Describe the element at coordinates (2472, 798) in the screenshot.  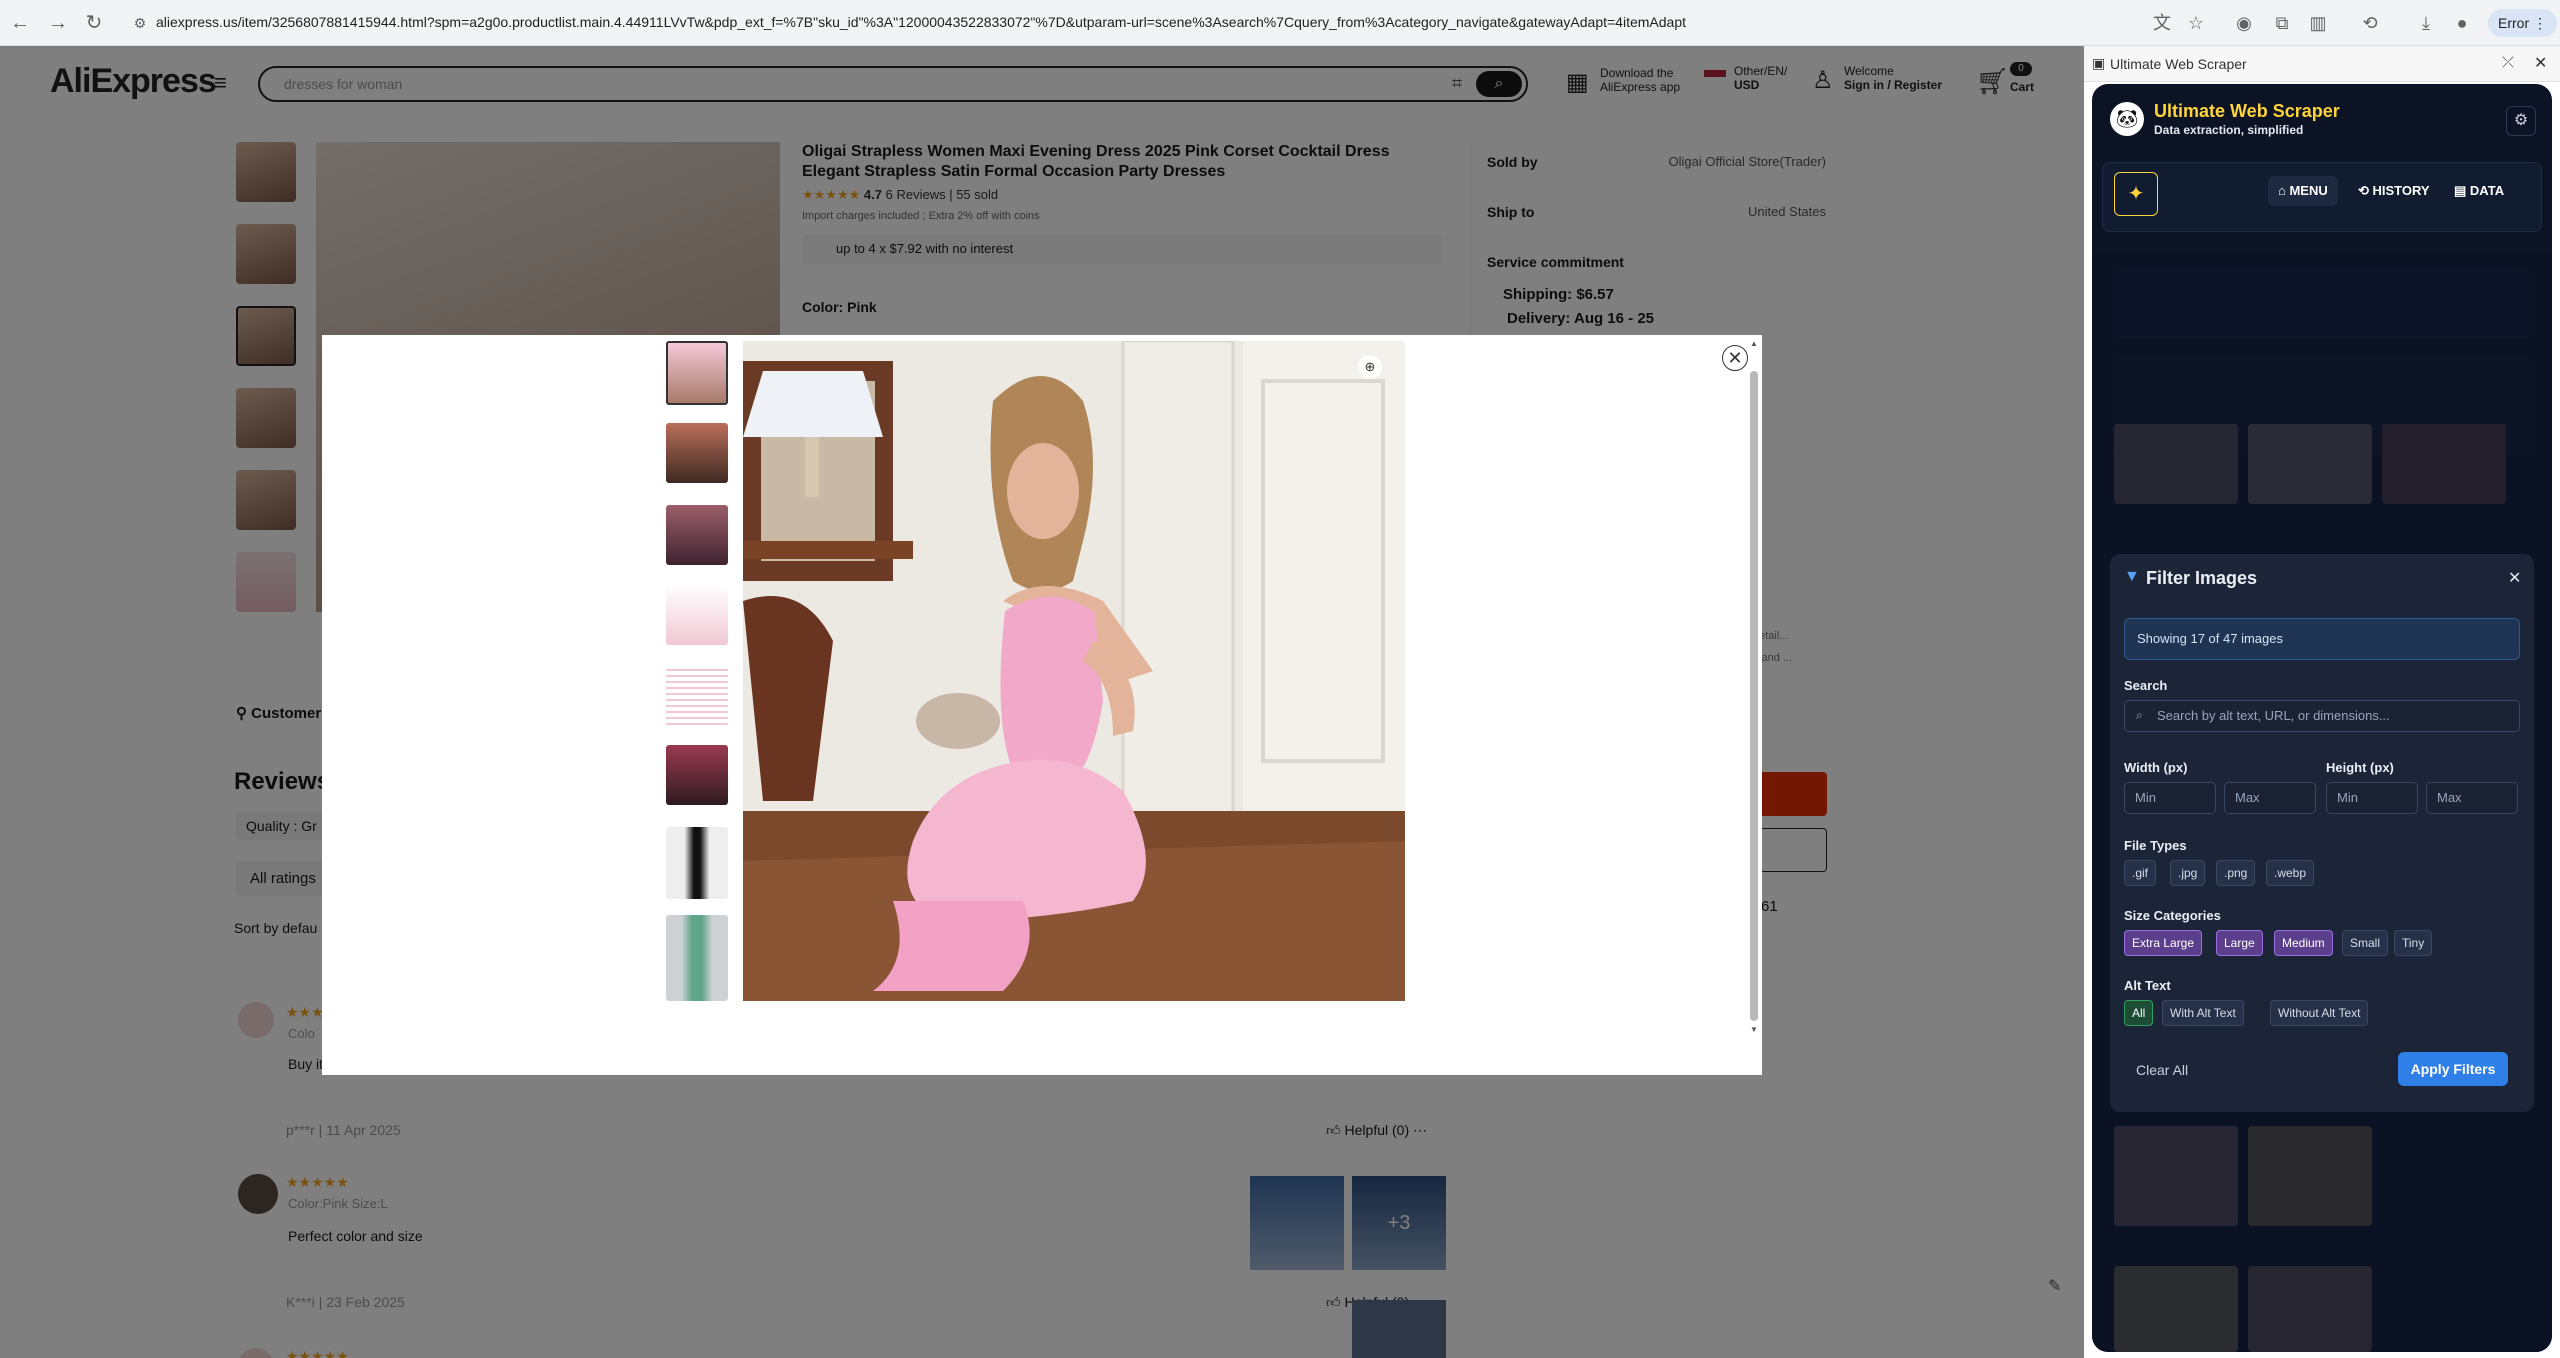
I see `height-max-input: Max` at that location.